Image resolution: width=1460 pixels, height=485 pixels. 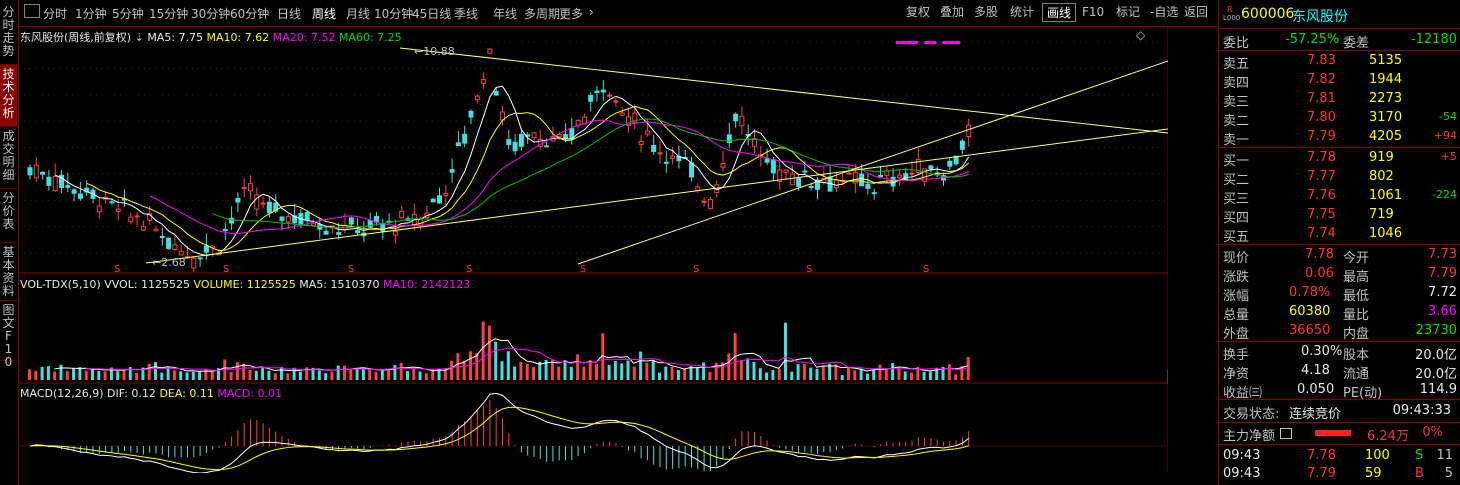 What do you see at coordinates (128, 13) in the screenshot?
I see `period-2: 5分钟` at bounding box center [128, 13].